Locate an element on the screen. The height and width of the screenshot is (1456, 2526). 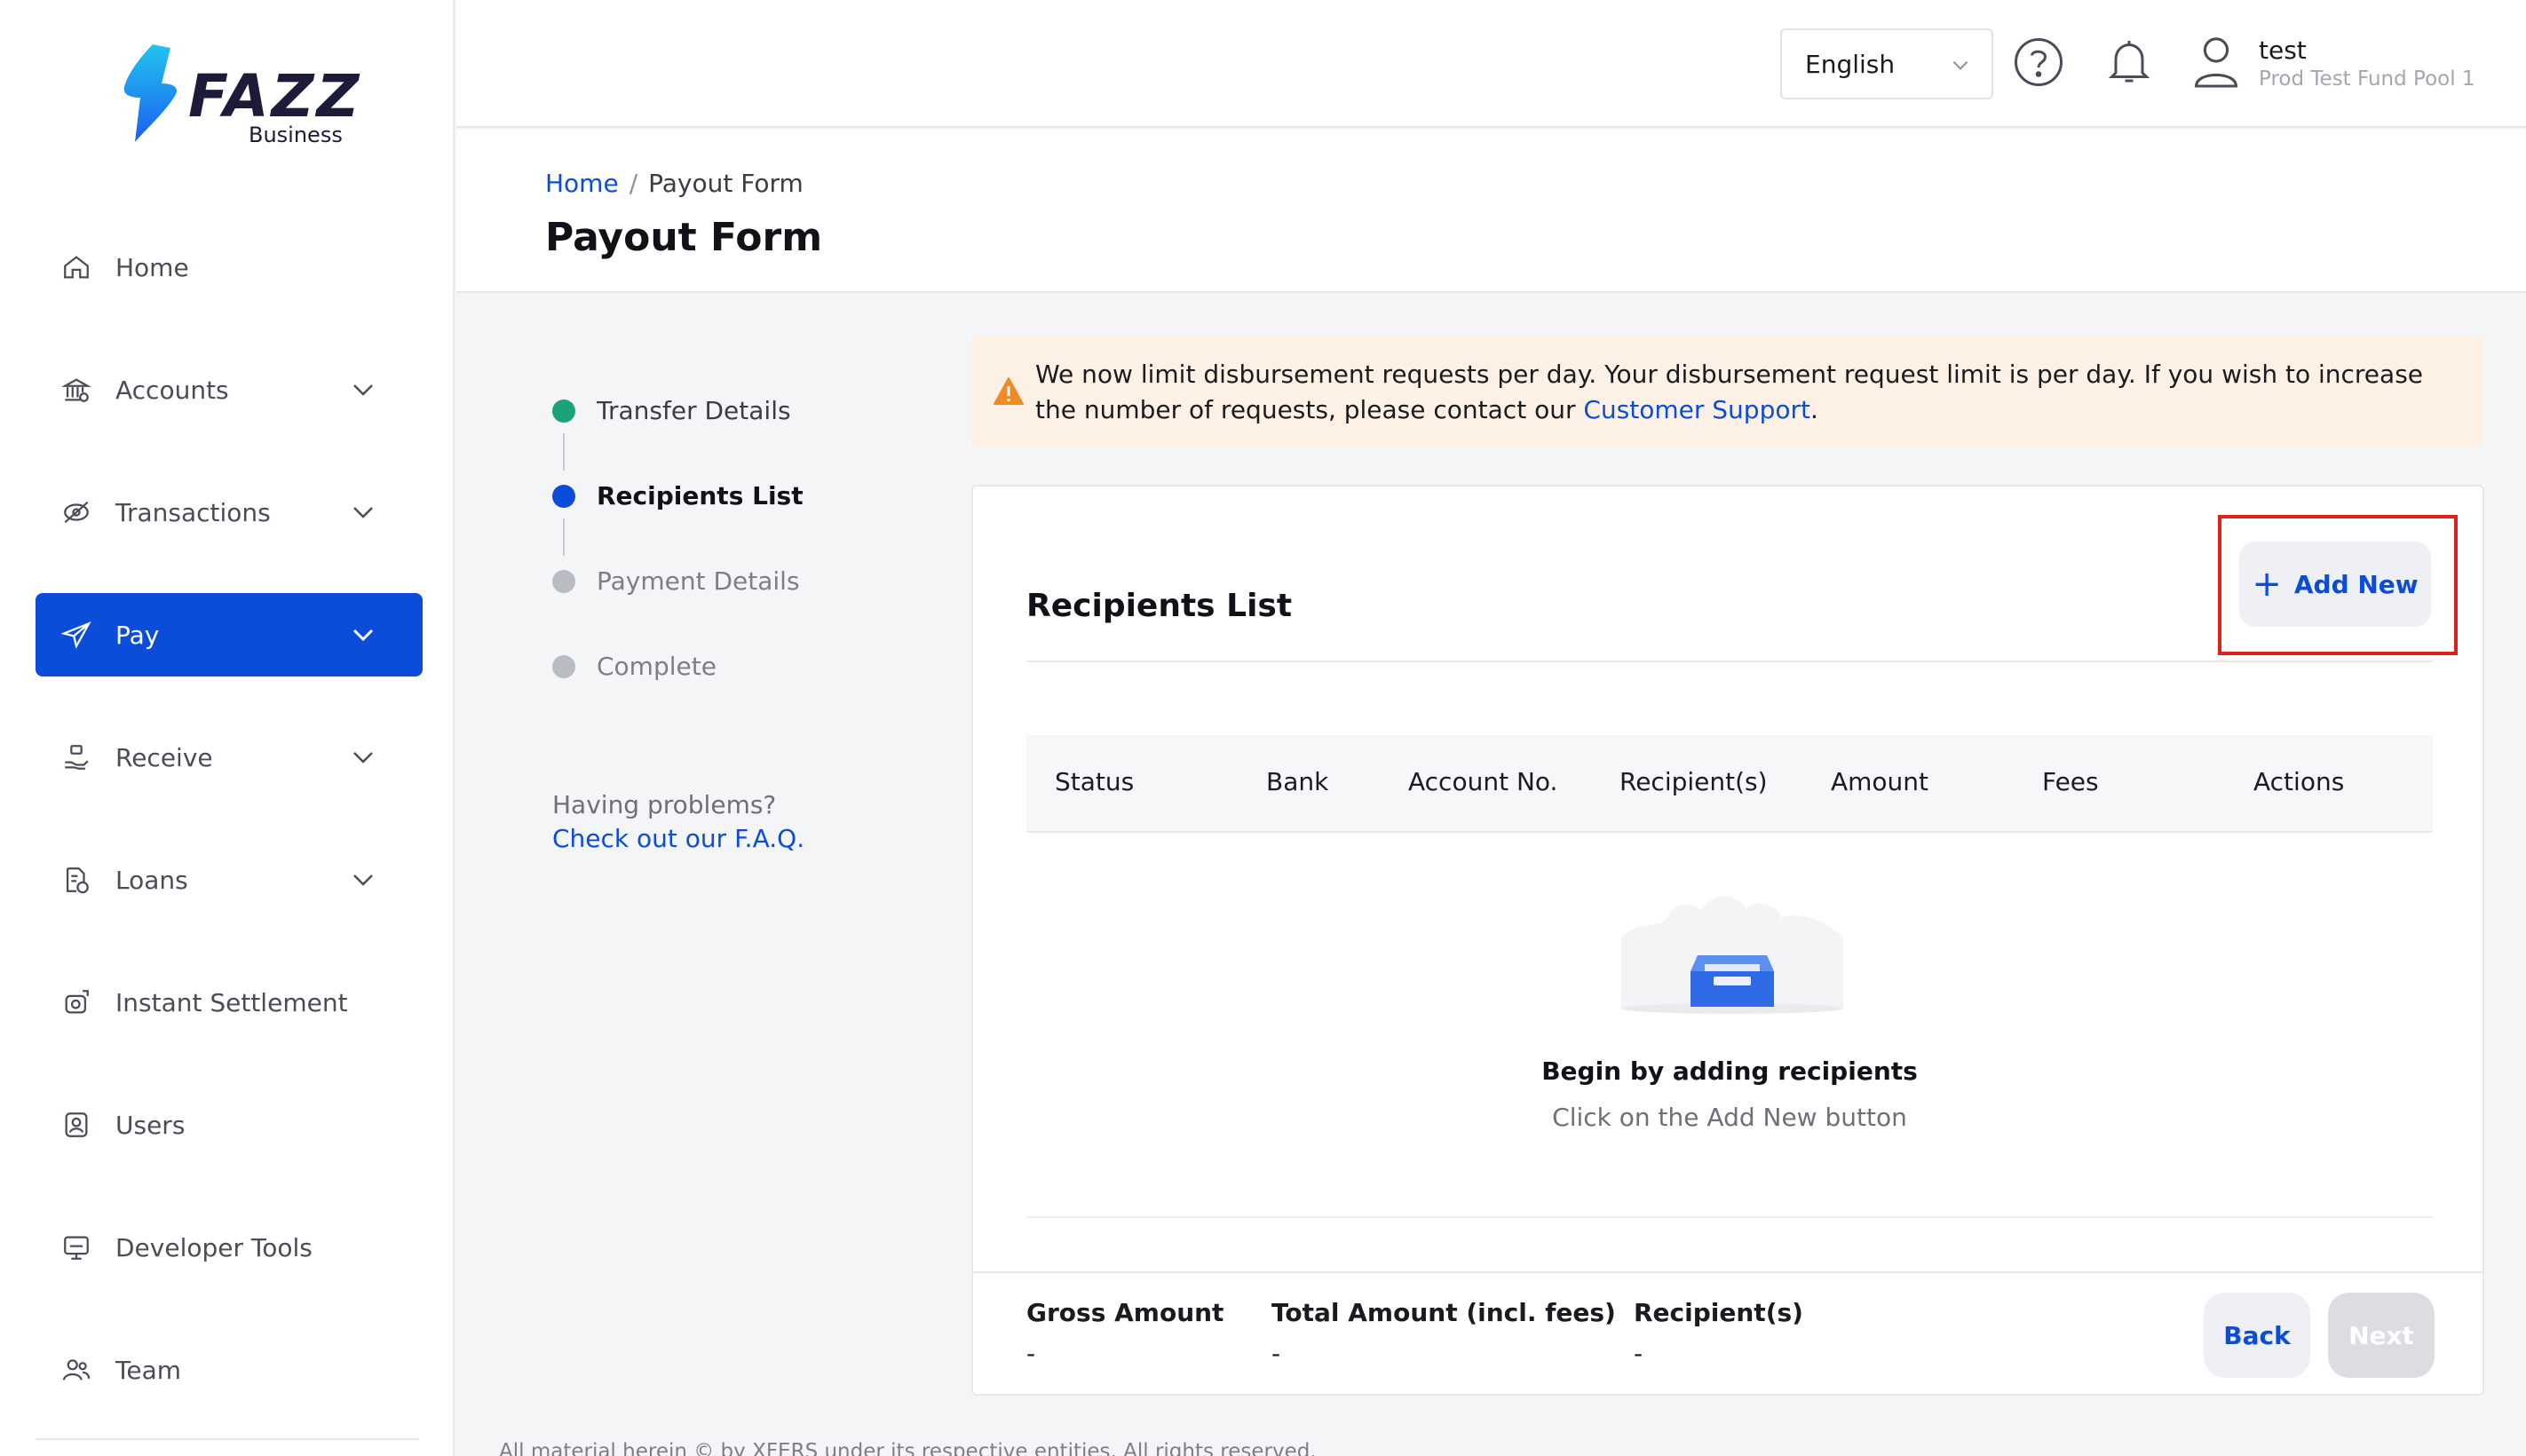
column-header-recipients: Recipient(s) is located at coordinates (1693, 781).